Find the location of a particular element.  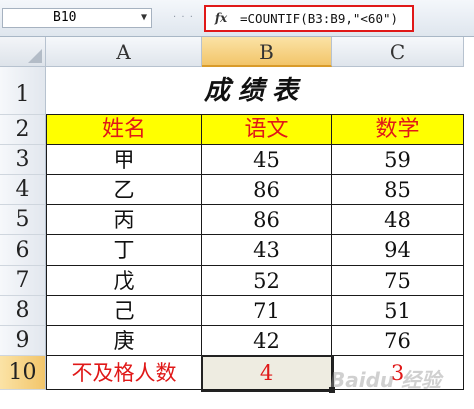

cell-chinese: 42 is located at coordinates (267, 341).